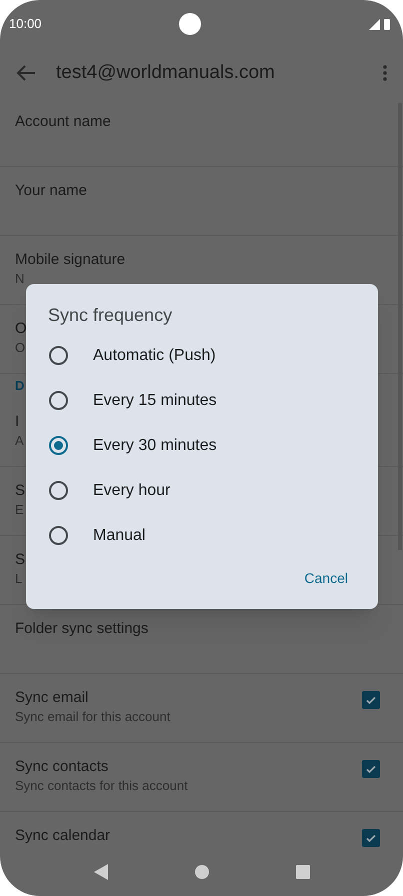  What do you see at coordinates (326, 578) in the screenshot?
I see `cancel-button: Cancel` at bounding box center [326, 578].